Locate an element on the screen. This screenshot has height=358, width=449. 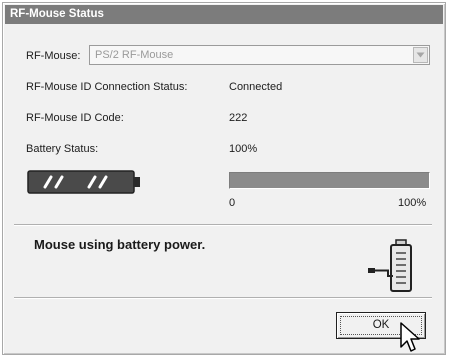
battery-status-value: 100% is located at coordinates (243, 149).